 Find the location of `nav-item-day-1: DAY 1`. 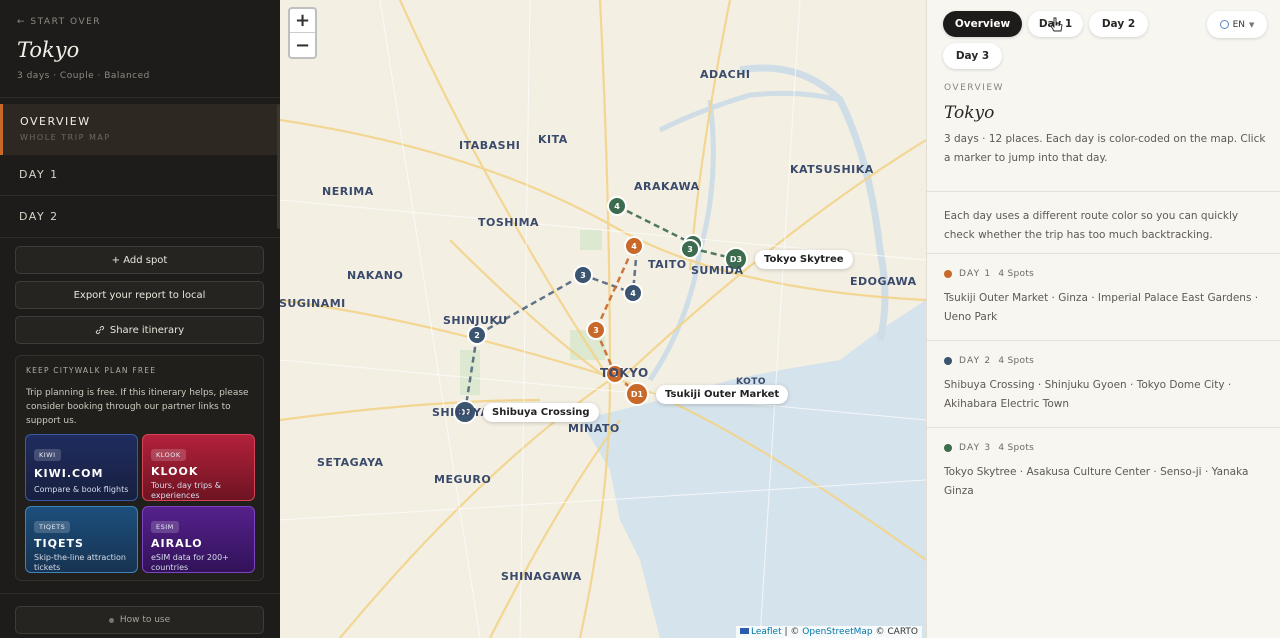

nav-item-day-1: DAY 1 is located at coordinates (139, 176).